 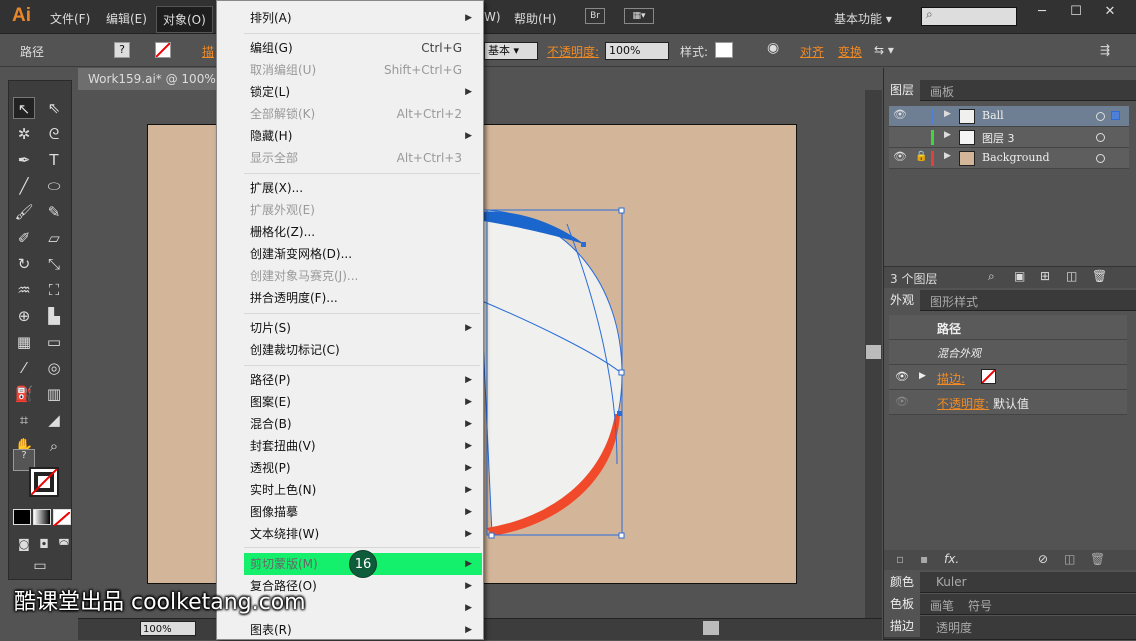 I want to click on pen-tool-icon: ✒, so click(x=24, y=160).